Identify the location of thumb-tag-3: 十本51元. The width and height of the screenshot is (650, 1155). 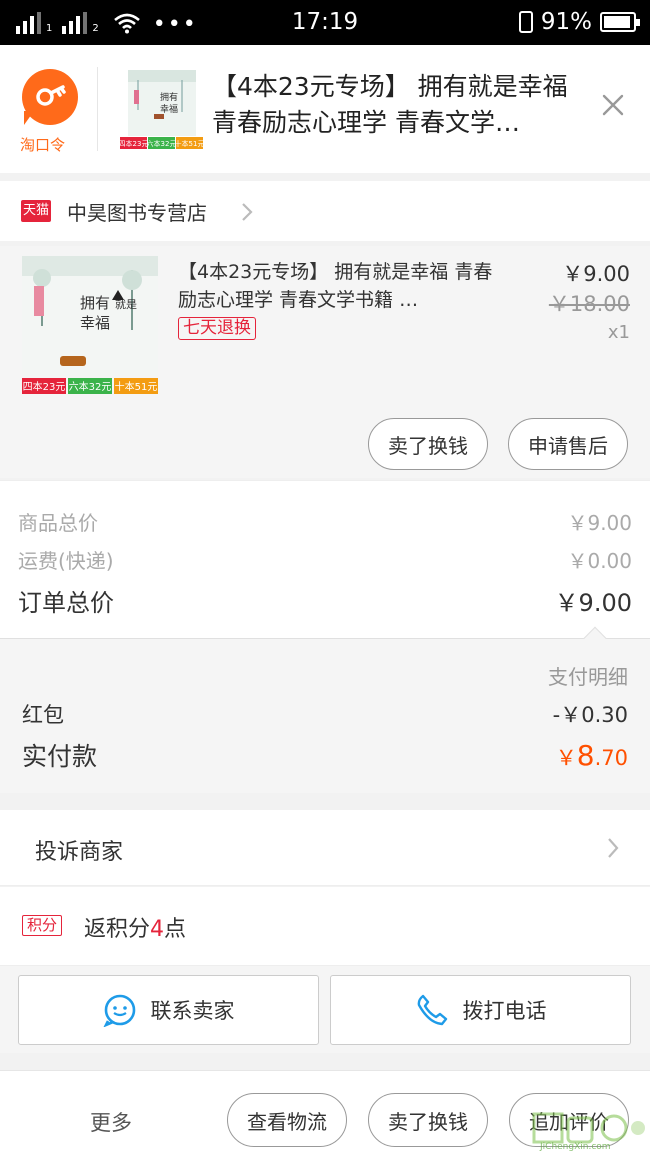
(189, 143).